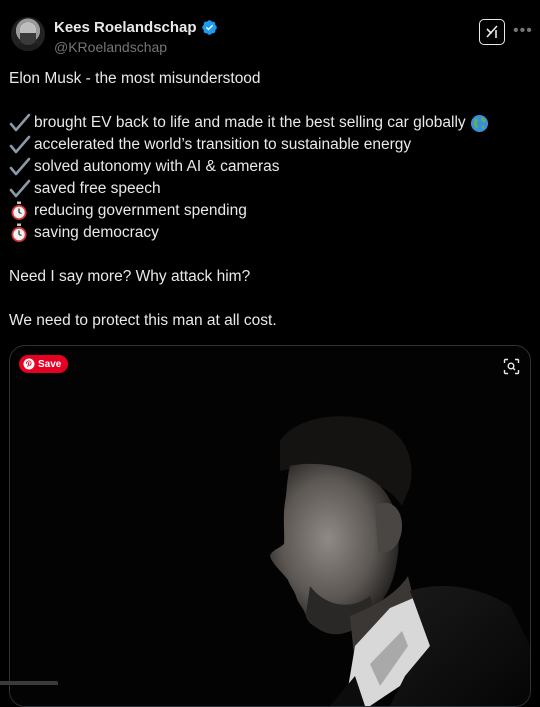  What do you see at coordinates (157, 166) in the screenshot?
I see `list-item-text: solved autonomy with AI & cameras` at bounding box center [157, 166].